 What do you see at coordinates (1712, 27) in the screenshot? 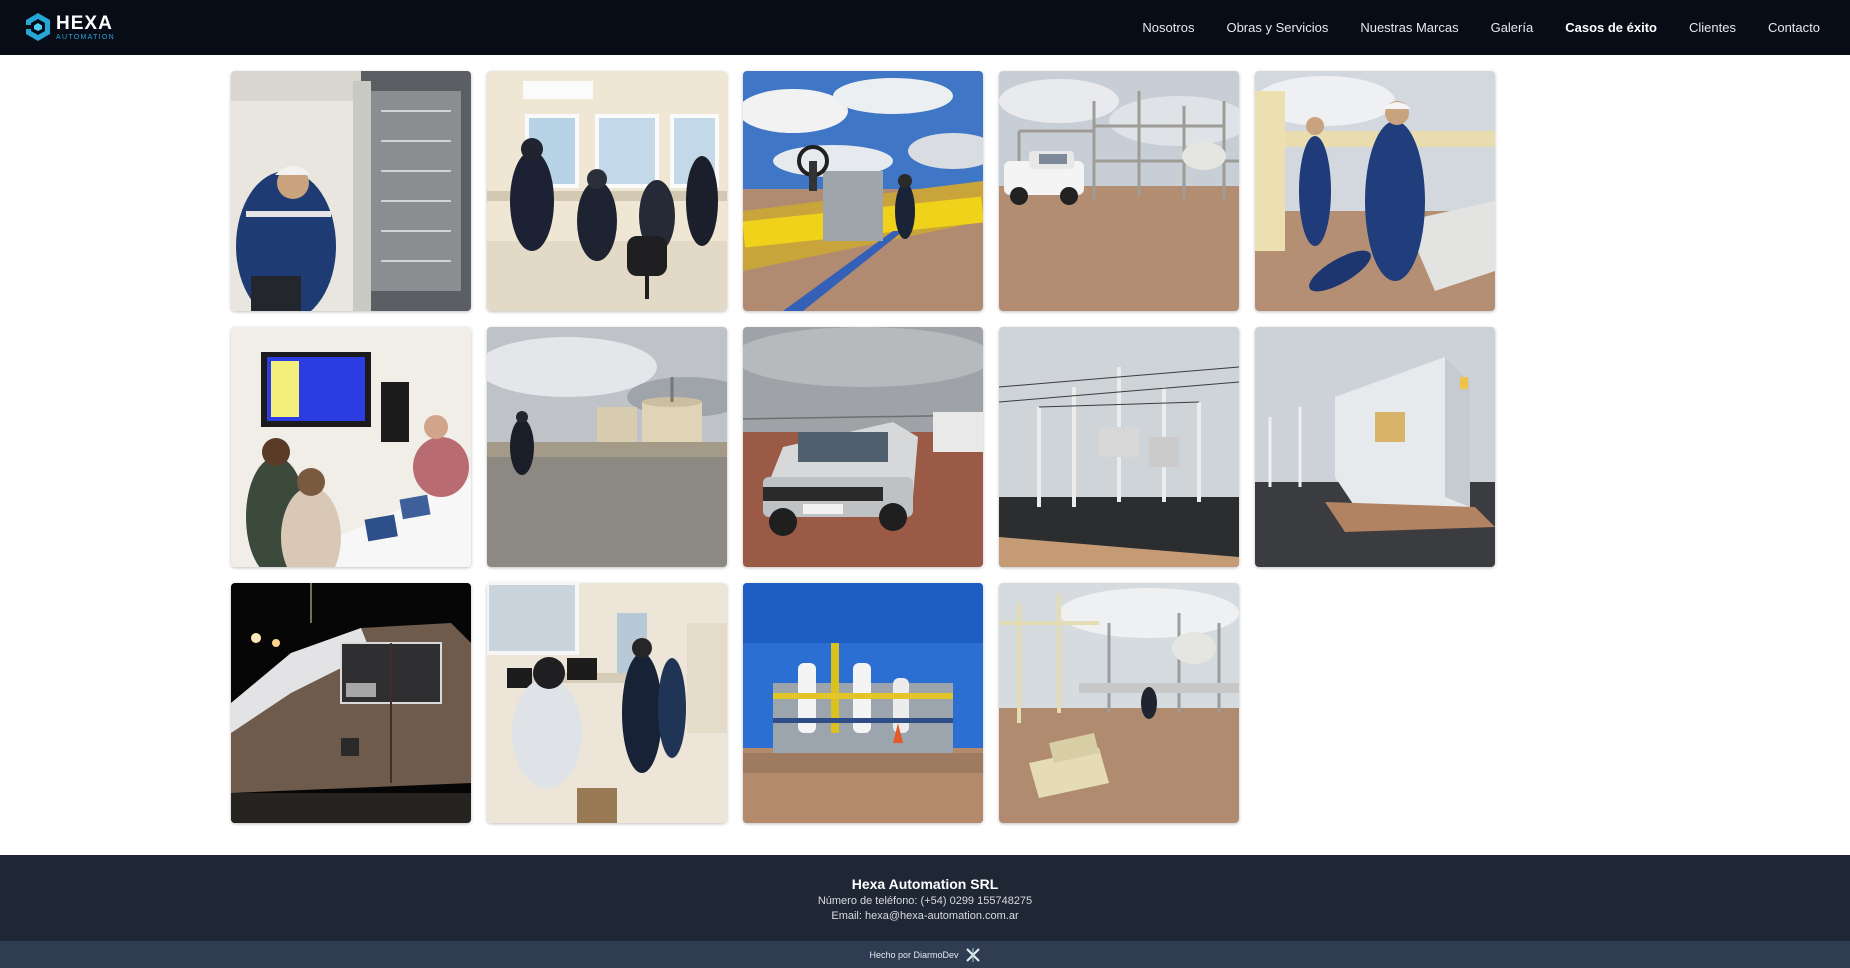
I see `nav-clientes: Clientes` at bounding box center [1712, 27].